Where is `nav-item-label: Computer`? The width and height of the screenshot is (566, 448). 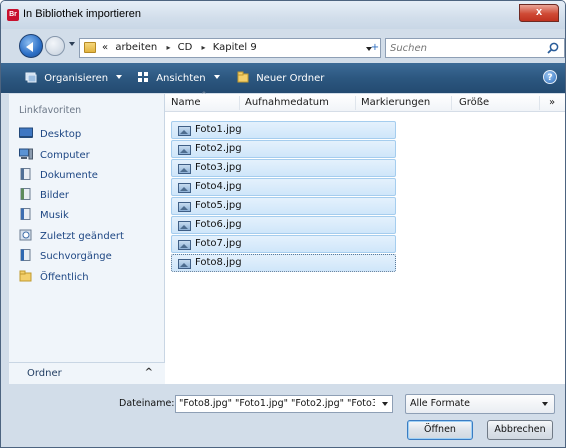 nav-item-label: Computer is located at coordinates (65, 155).